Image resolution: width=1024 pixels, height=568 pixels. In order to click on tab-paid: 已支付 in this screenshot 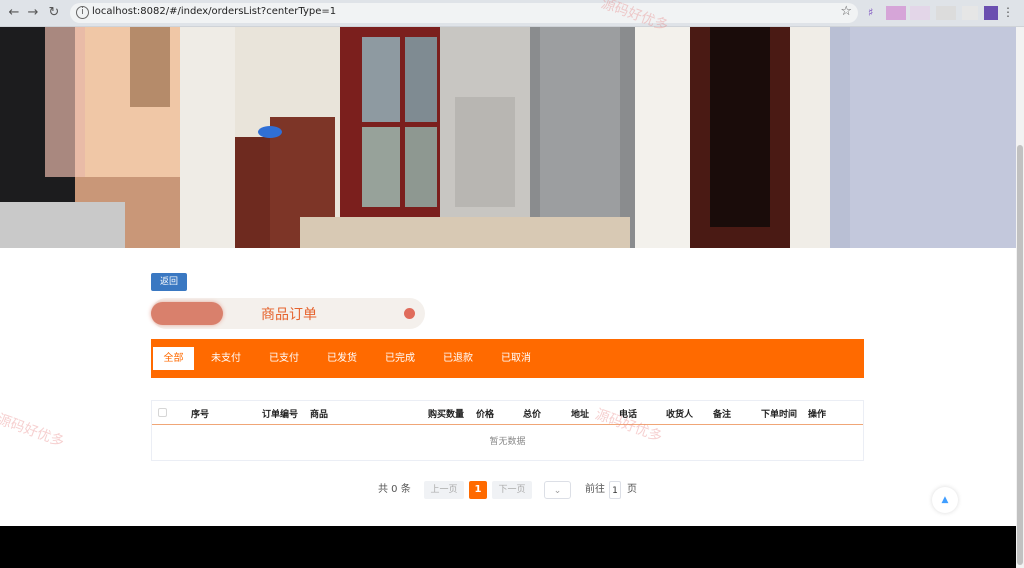, I will do `click(284, 358)`.